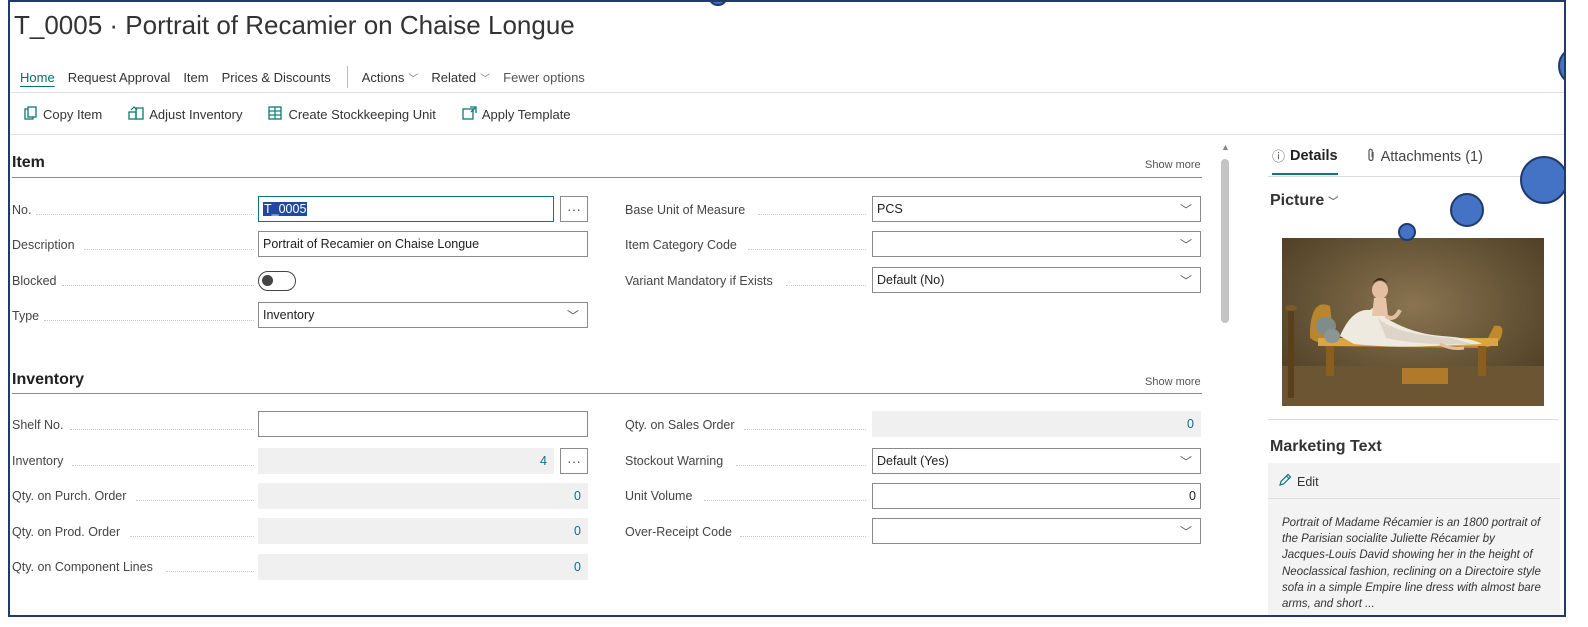 Image resolution: width=1588 pixels, height=627 pixels. I want to click on qty-sales-value-drilldown: 0, so click(1036, 424).